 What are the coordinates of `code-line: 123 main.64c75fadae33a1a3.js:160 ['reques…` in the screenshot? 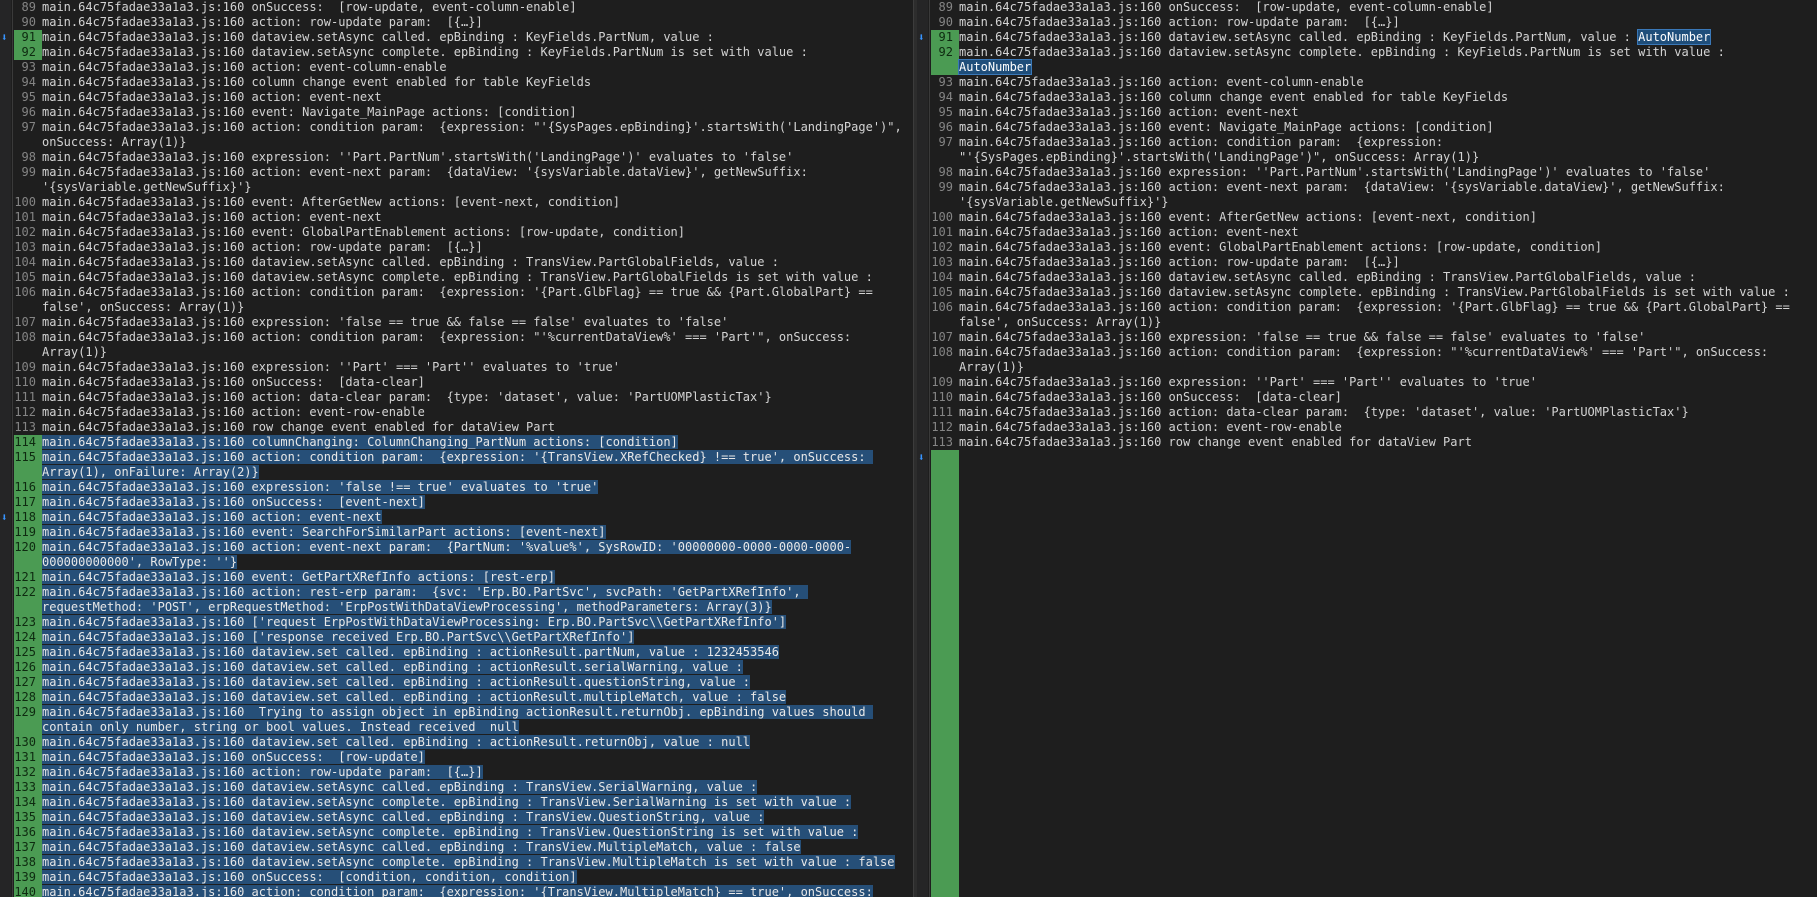 It's located at (465, 622).